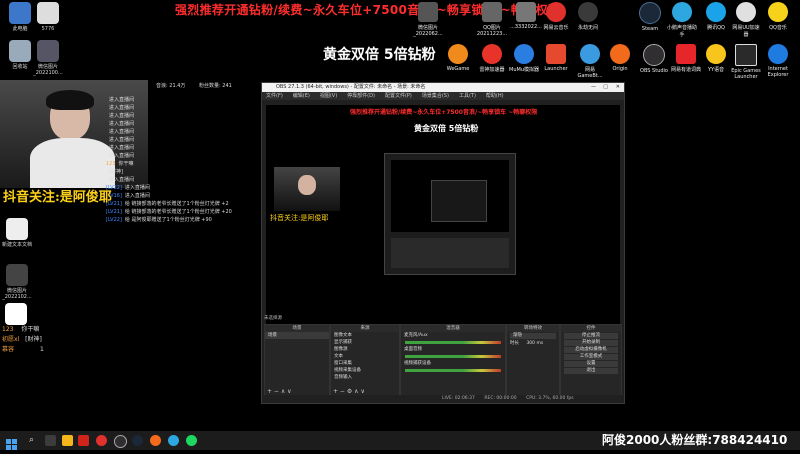 Image resolution: width=800 pixels, height=454 pixels. I want to click on source-add-button: + − ⚙ ∧ ∨, so click(349, 391).